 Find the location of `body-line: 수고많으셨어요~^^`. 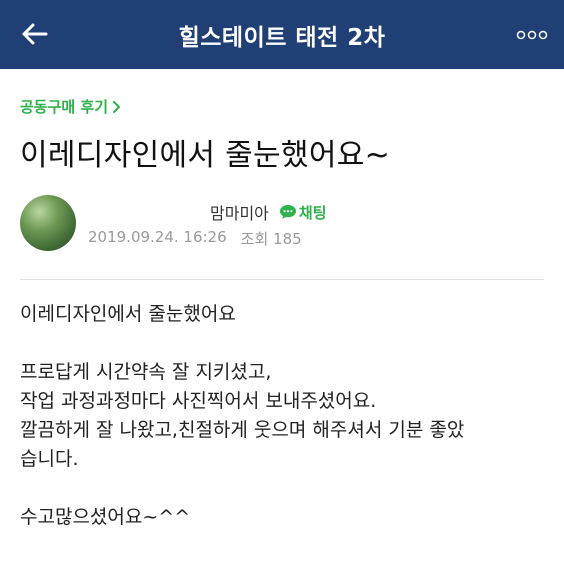

body-line: 수고많으셨어요~^^ is located at coordinates (105, 517).